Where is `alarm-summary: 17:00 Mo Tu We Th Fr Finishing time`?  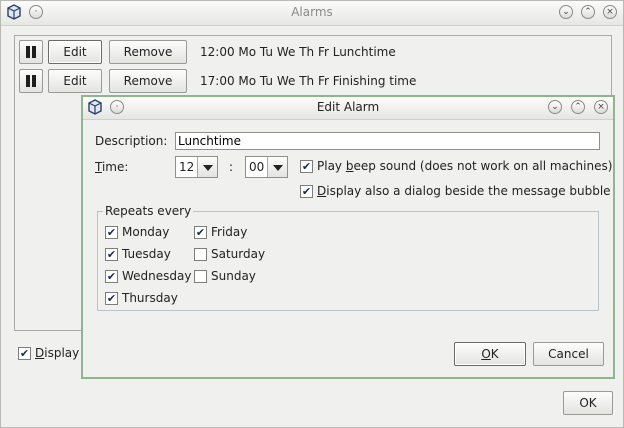 alarm-summary: 17:00 Mo Tu We Th Fr Finishing time is located at coordinates (308, 81).